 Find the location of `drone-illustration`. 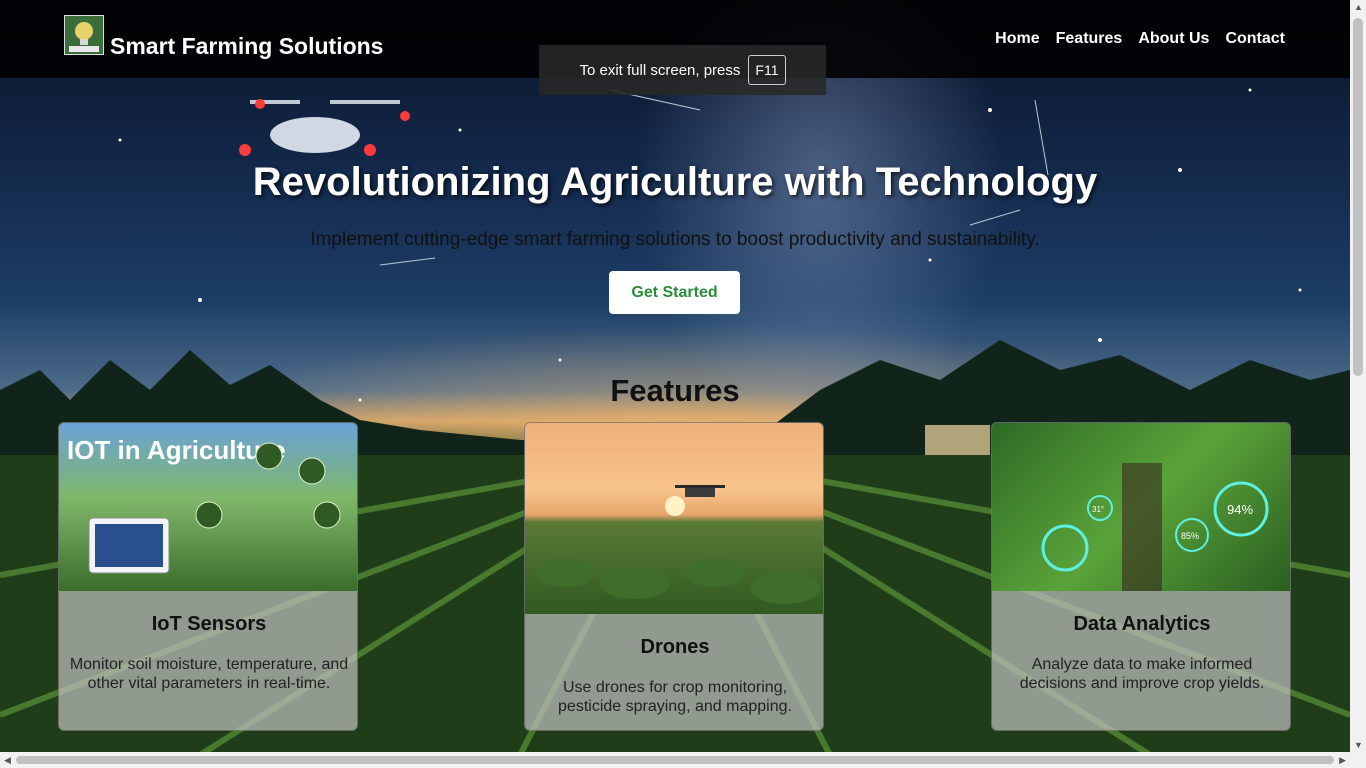

drone-illustration is located at coordinates (324, 127).